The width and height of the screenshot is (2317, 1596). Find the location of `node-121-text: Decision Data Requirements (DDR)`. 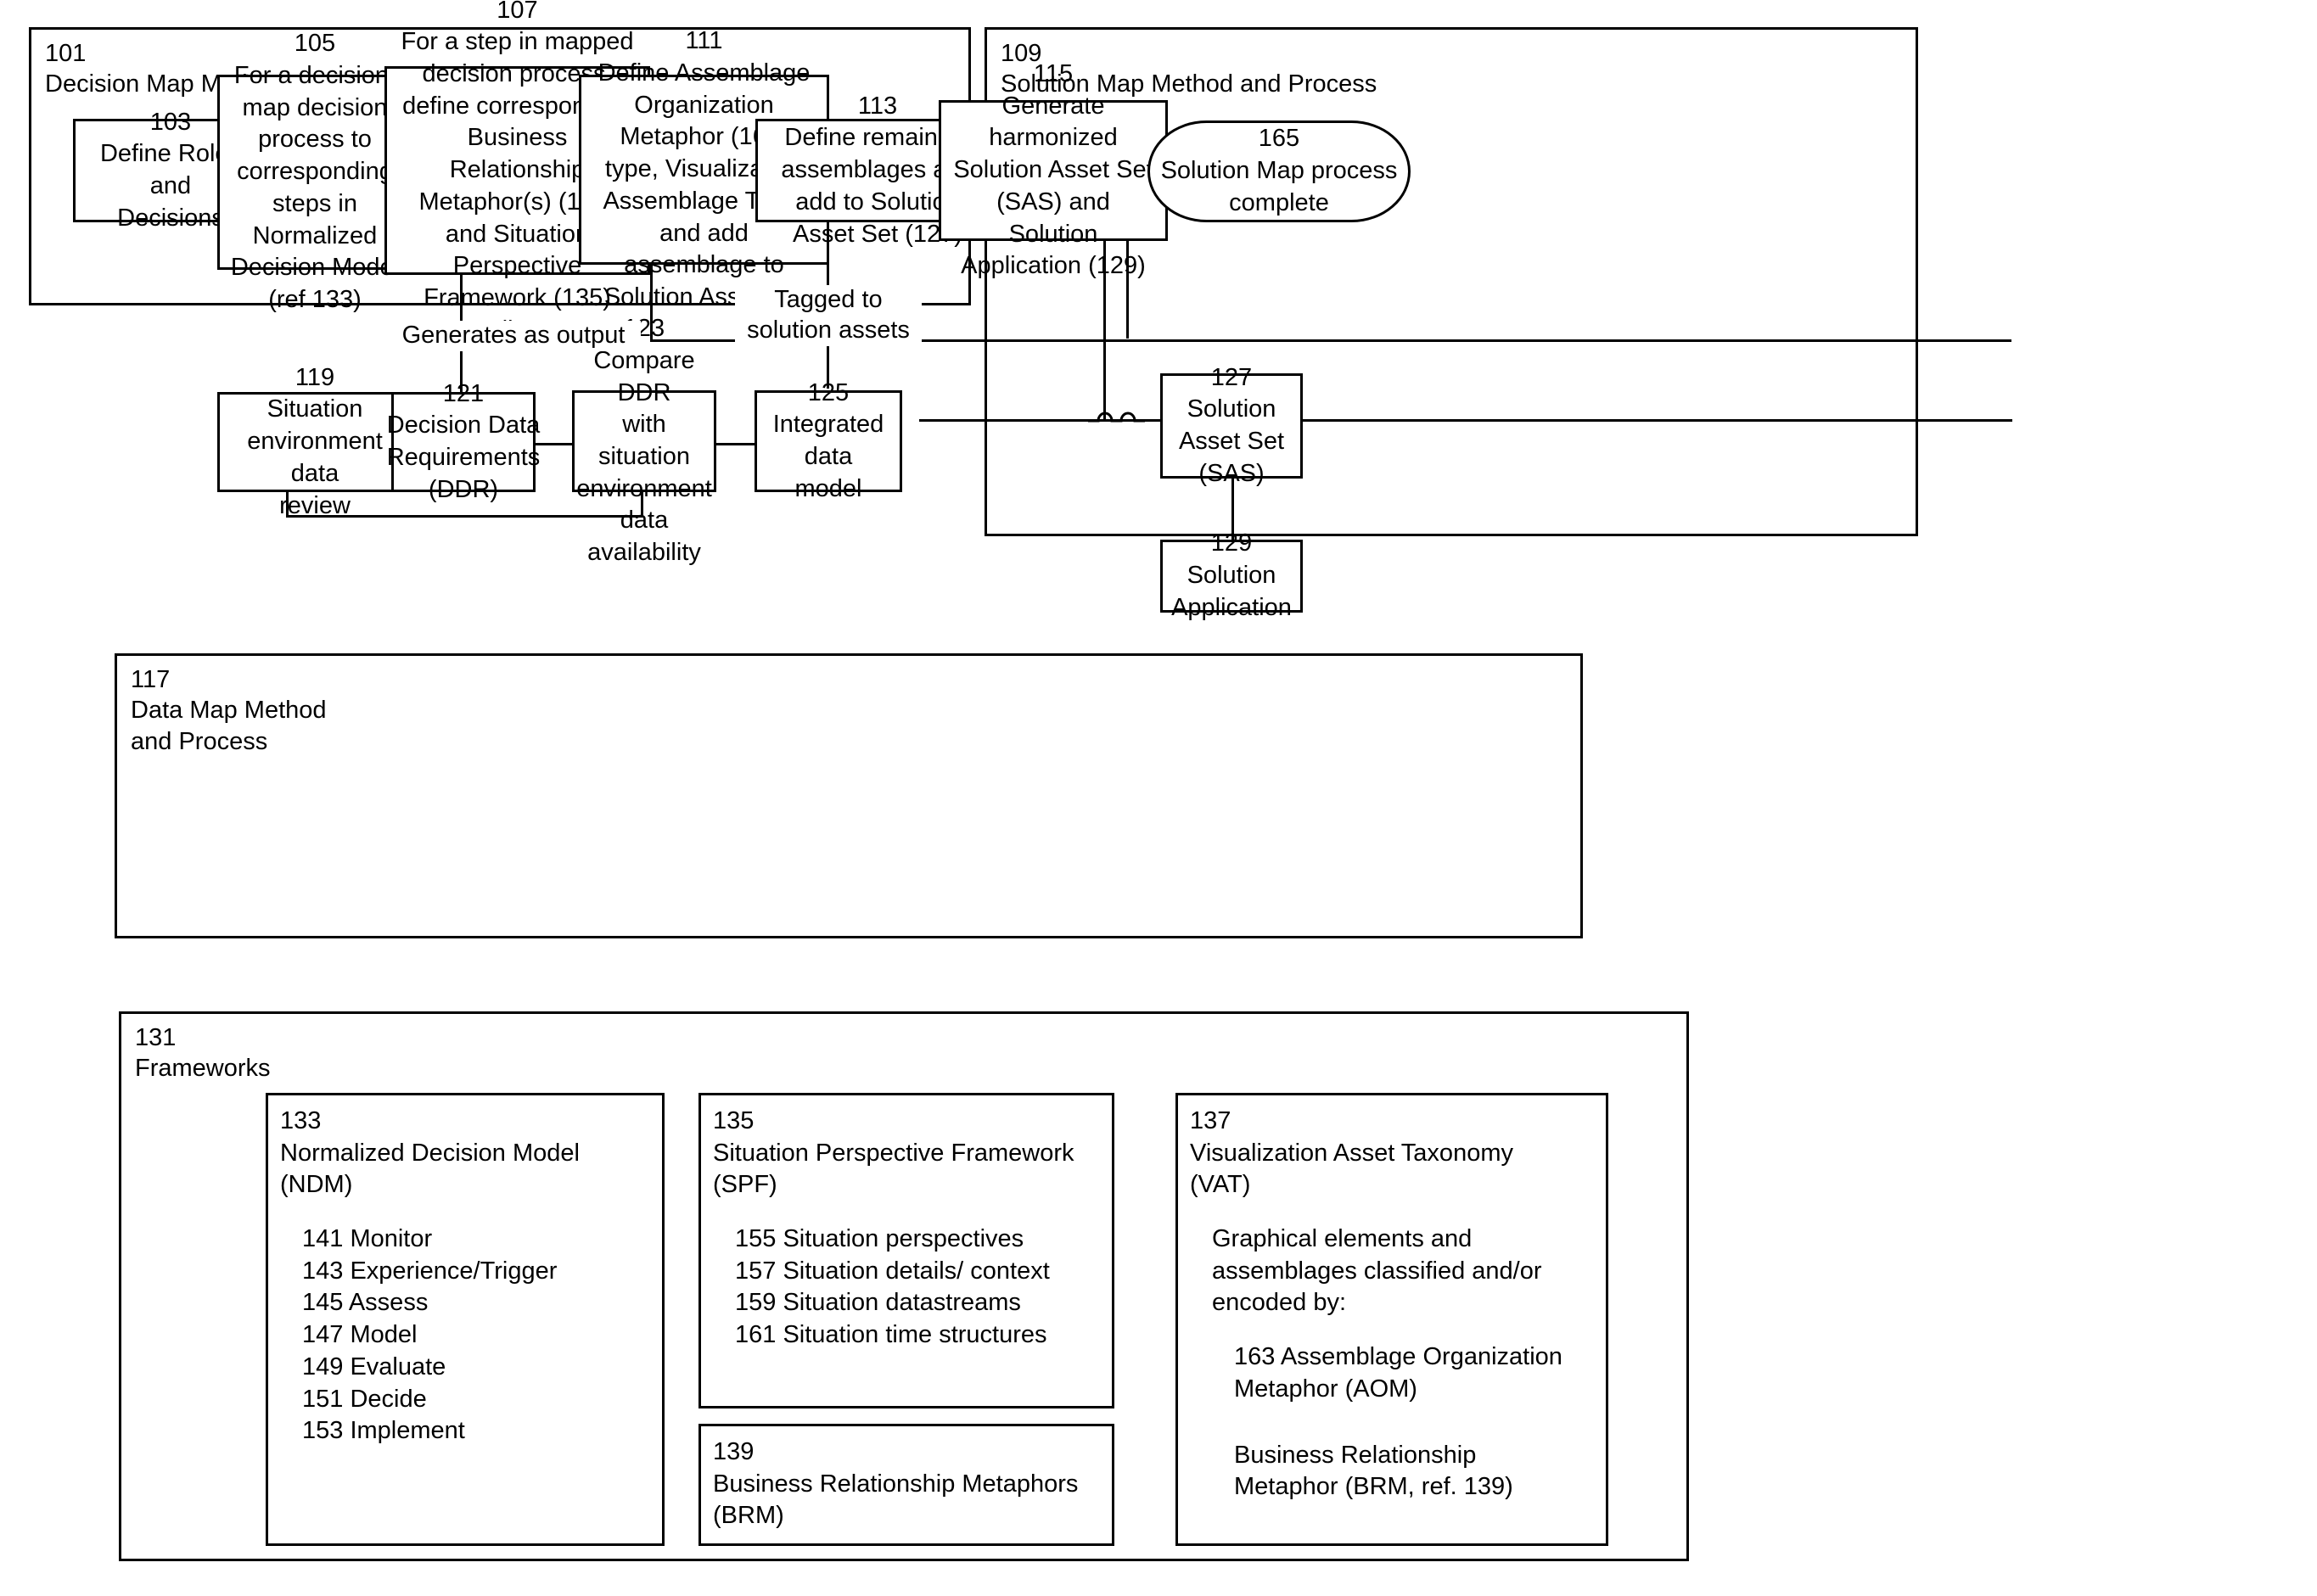

node-121-text: Decision Data Requirements (DDR) is located at coordinates (463, 457).